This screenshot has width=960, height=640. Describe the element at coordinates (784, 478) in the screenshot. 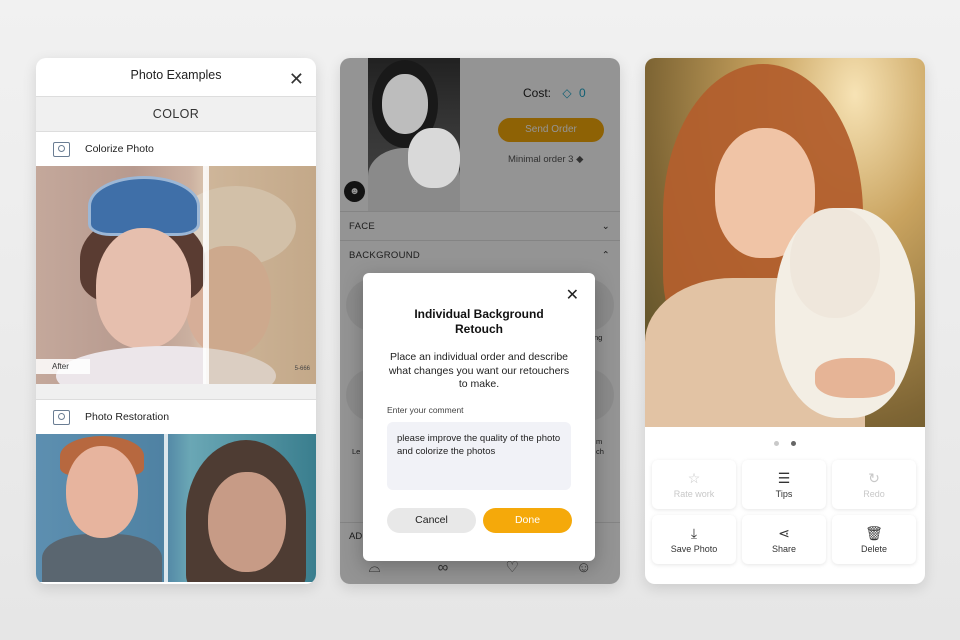

I see `stack-icon: ☰` at that location.